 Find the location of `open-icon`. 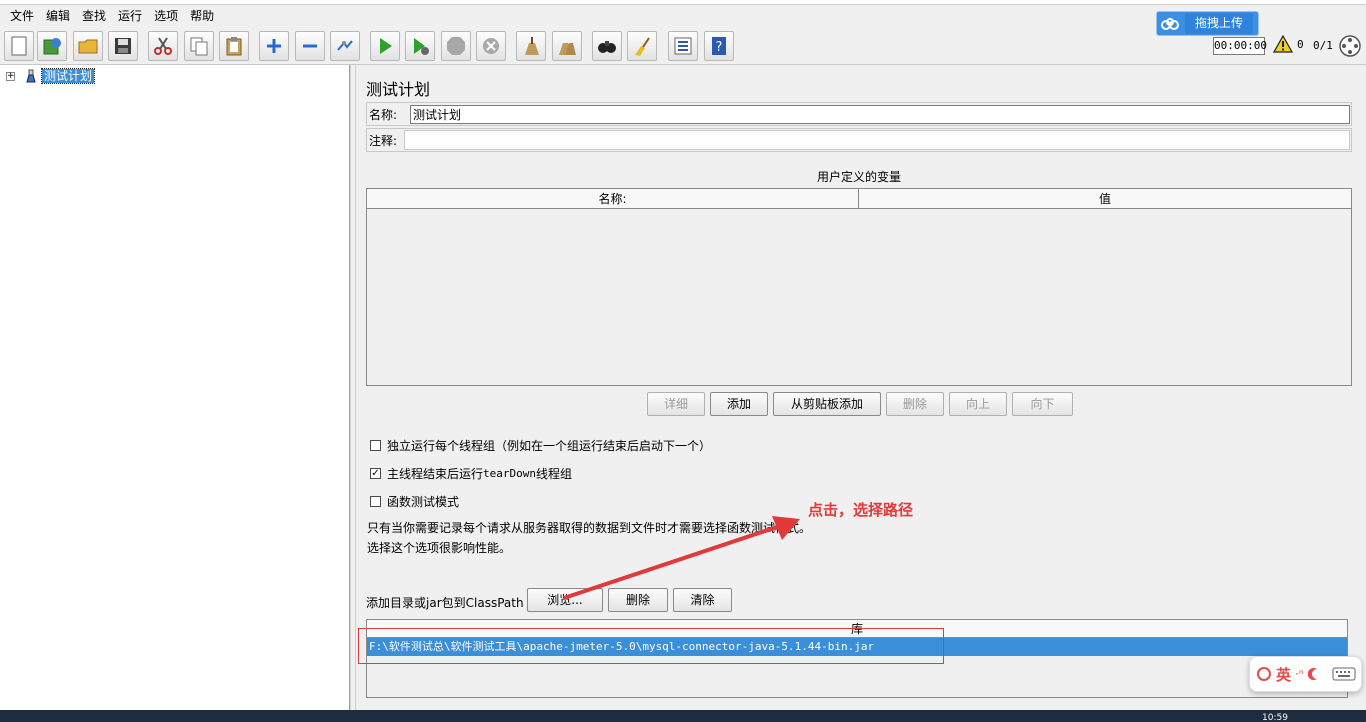

open-icon is located at coordinates (88, 46).